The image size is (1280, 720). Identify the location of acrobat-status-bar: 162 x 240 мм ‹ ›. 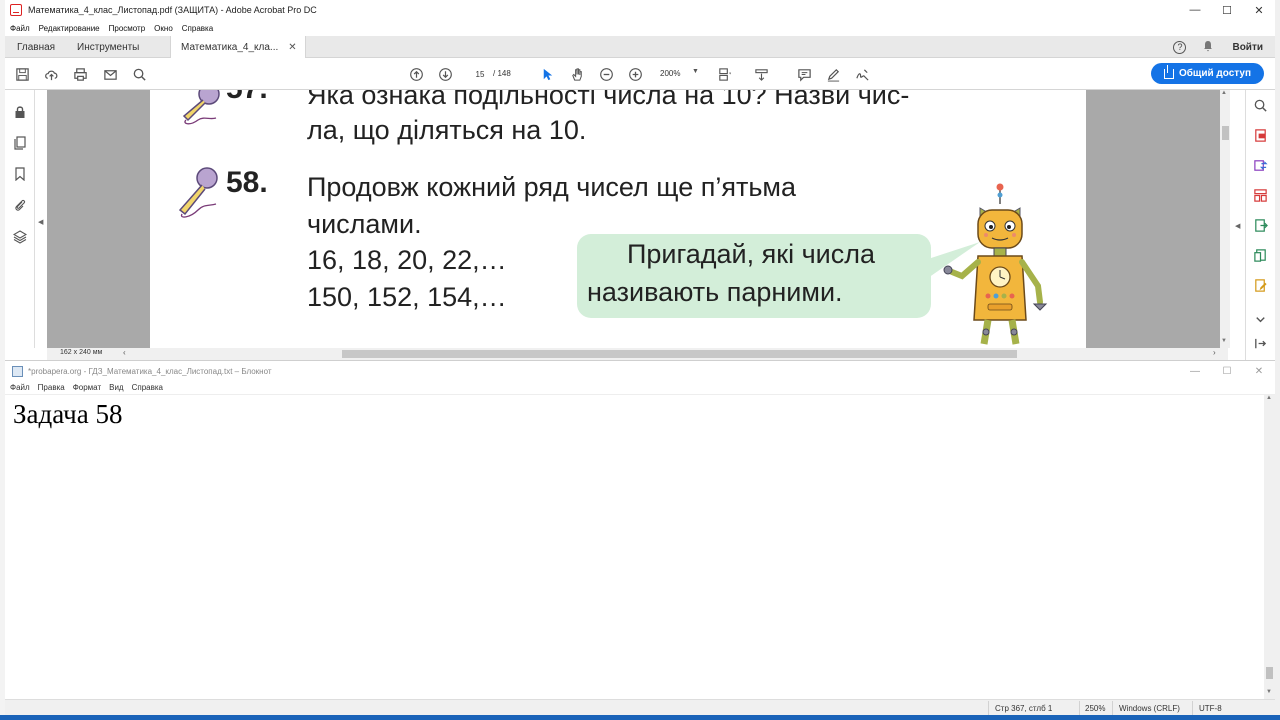
(637, 354).